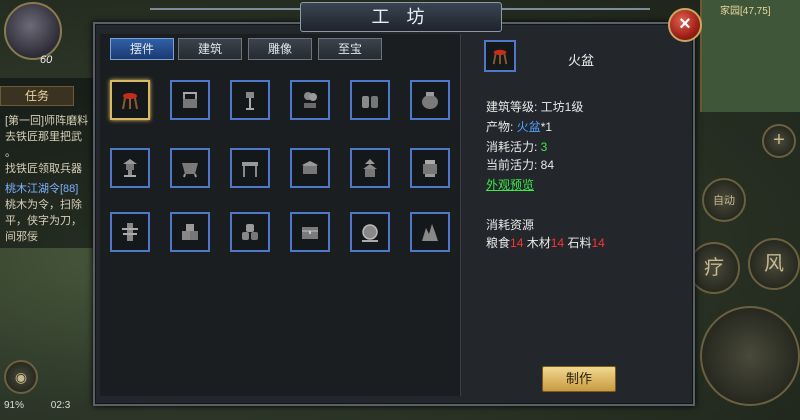 This screenshot has width=800, height=420. I want to click on make-button: 制作, so click(579, 379).